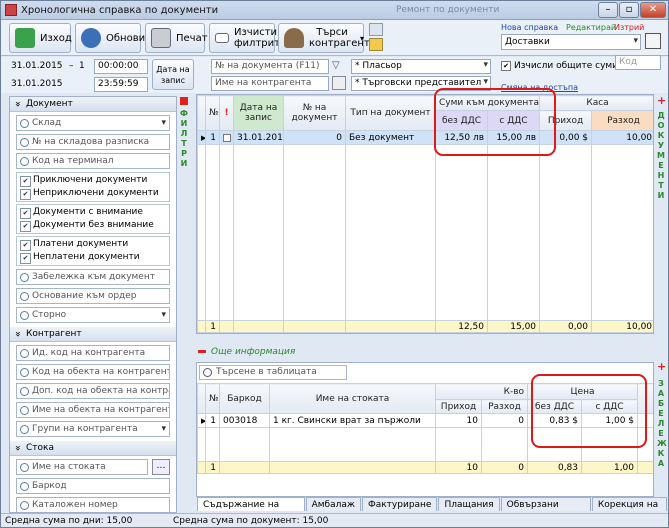  Describe the element at coordinates (185, 139) in the screenshot. I see `filters-side-tab: ФИЛТРИ` at that location.